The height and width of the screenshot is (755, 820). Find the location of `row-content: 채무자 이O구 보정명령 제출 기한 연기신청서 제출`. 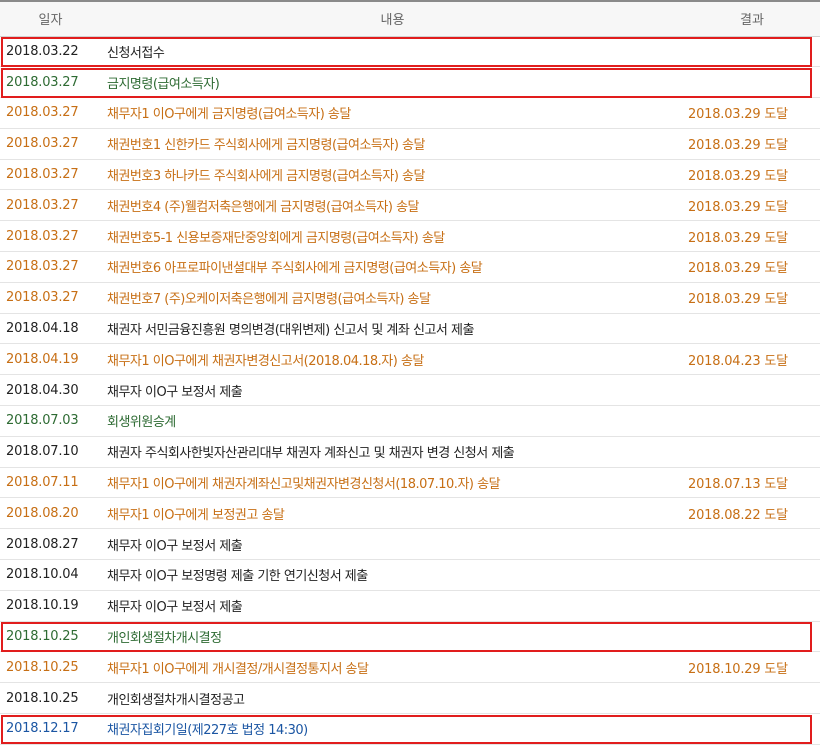

row-content: 채무자 이O구 보정명령 제출 기한 연기신청서 제출 is located at coordinates (392, 575).